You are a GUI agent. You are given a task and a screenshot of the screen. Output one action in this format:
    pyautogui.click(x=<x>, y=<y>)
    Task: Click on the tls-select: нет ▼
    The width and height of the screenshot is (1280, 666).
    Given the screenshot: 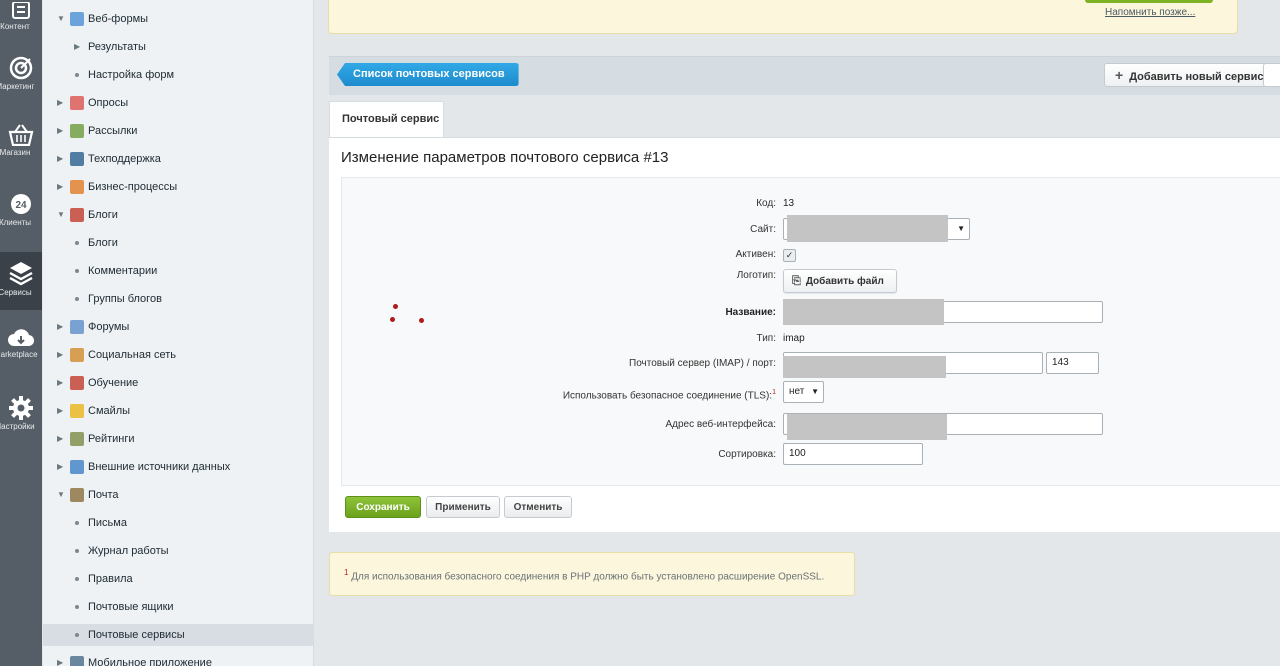 What is the action you would take?
    pyautogui.click(x=803, y=392)
    